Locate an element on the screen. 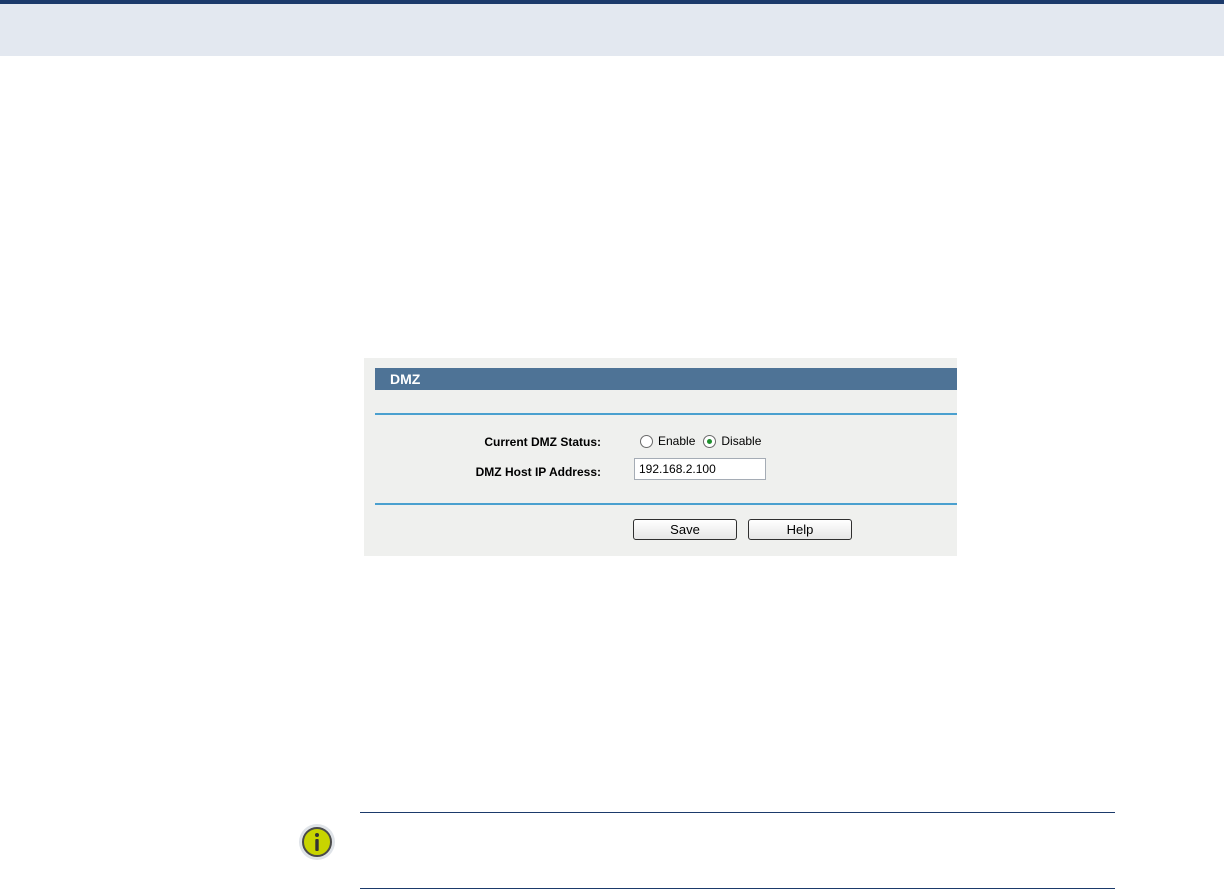 The height and width of the screenshot is (896, 1224). save-button: Save is located at coordinates (685, 529).